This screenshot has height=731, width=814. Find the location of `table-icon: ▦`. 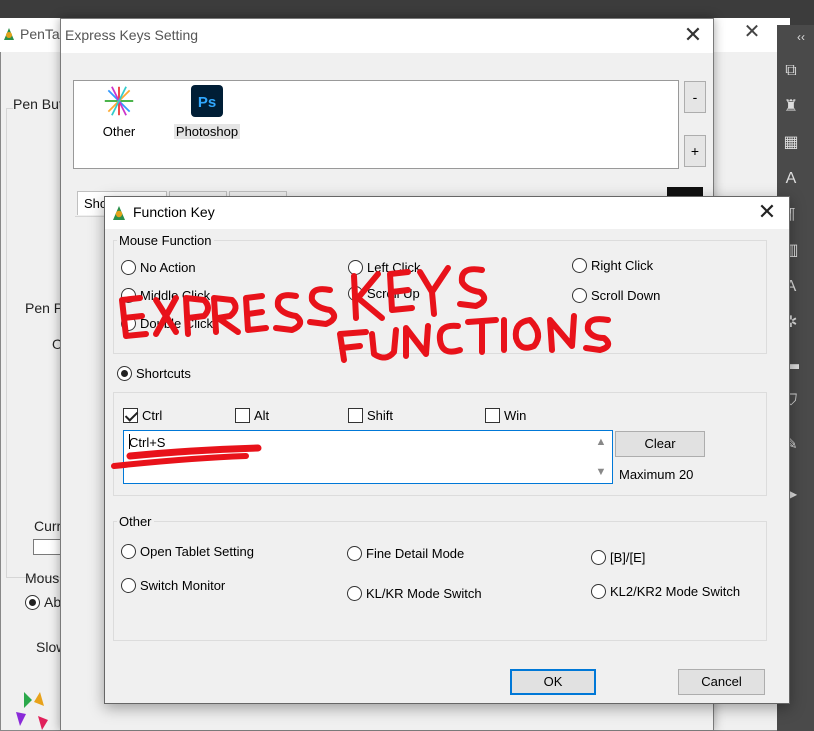

table-icon: ▦ is located at coordinates (791, 143).